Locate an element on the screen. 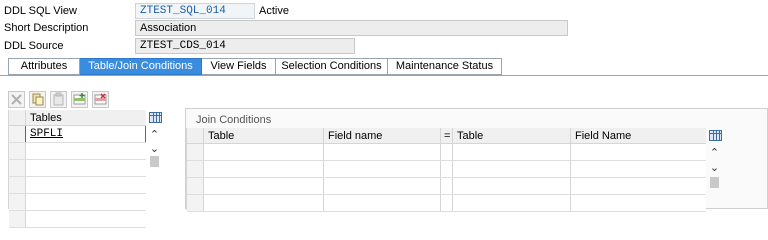 The image size is (768, 240). col-header-field-name-2: Field Name is located at coordinates (638, 135).